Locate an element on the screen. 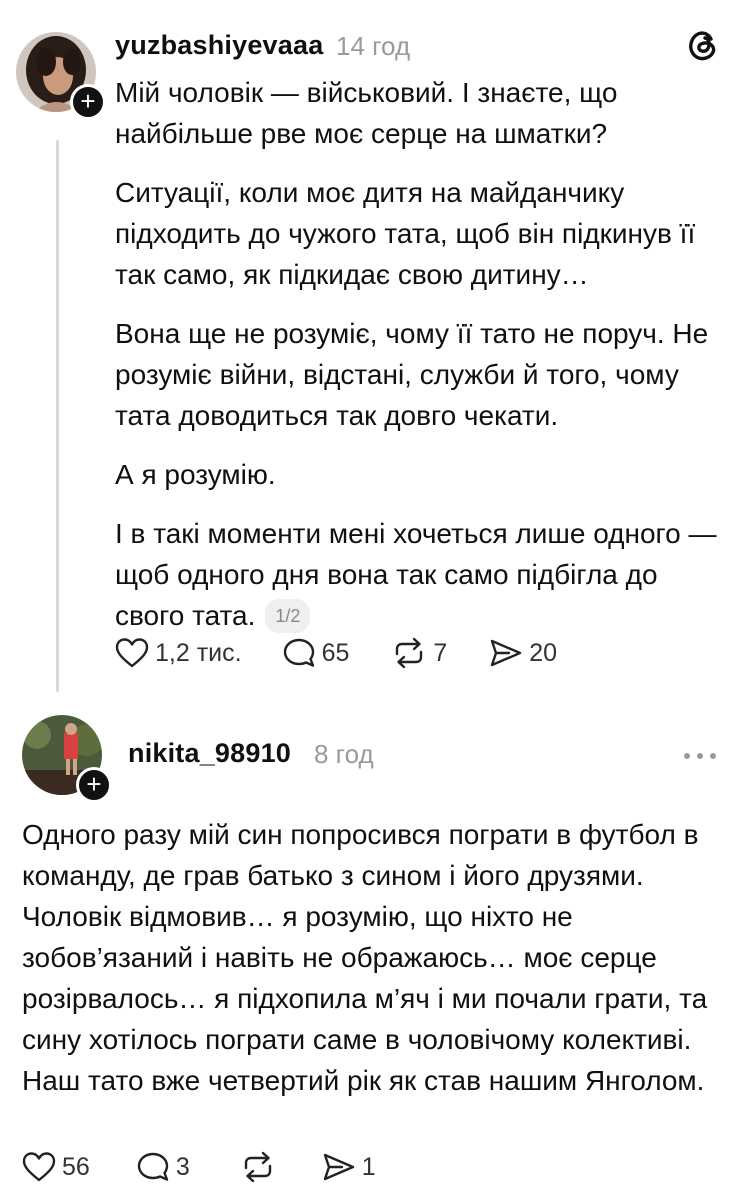 The width and height of the screenshot is (743, 1200). repost-button is located at coordinates (261, 1167).